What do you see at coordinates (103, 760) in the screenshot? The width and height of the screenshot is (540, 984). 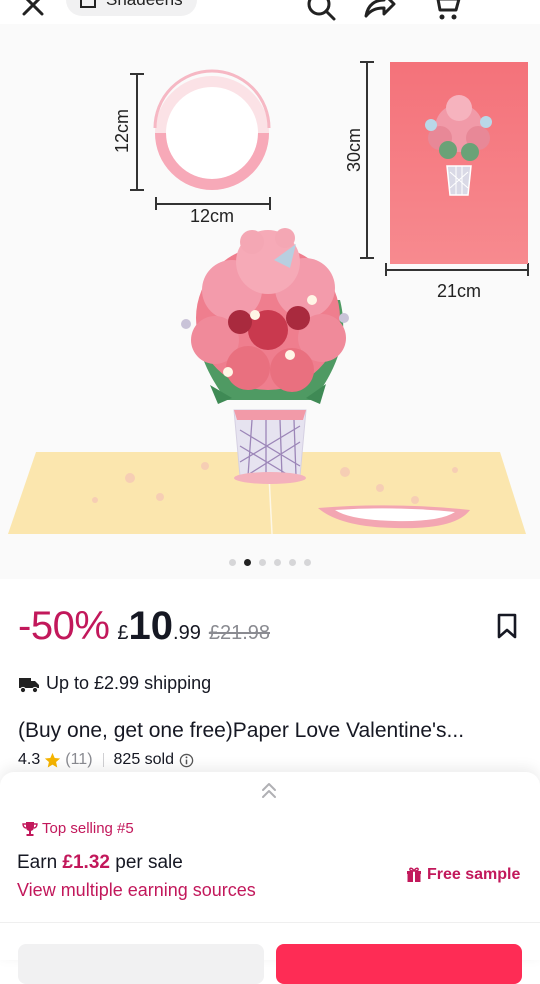 I see `divider` at bounding box center [103, 760].